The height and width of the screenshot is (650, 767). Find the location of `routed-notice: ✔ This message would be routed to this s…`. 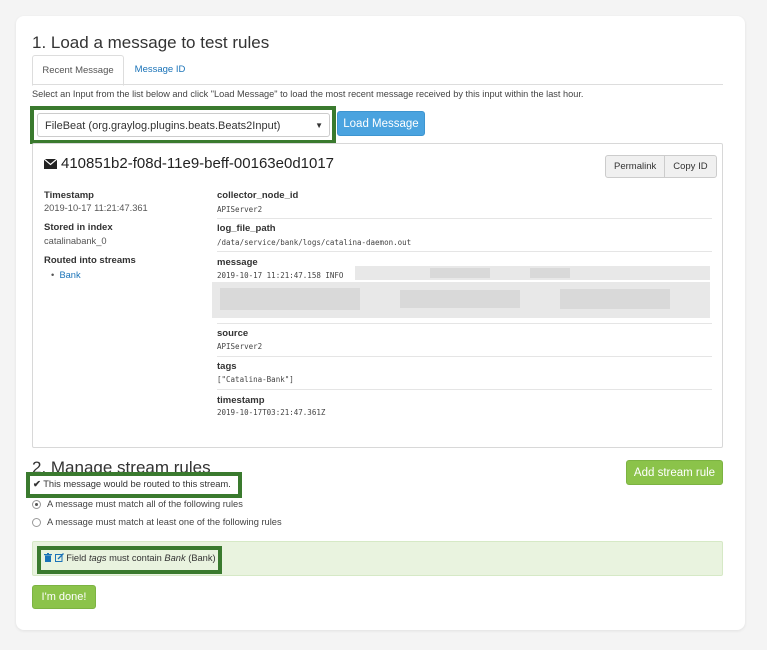

routed-notice: ✔ This message would be routed to this s… is located at coordinates (132, 484).